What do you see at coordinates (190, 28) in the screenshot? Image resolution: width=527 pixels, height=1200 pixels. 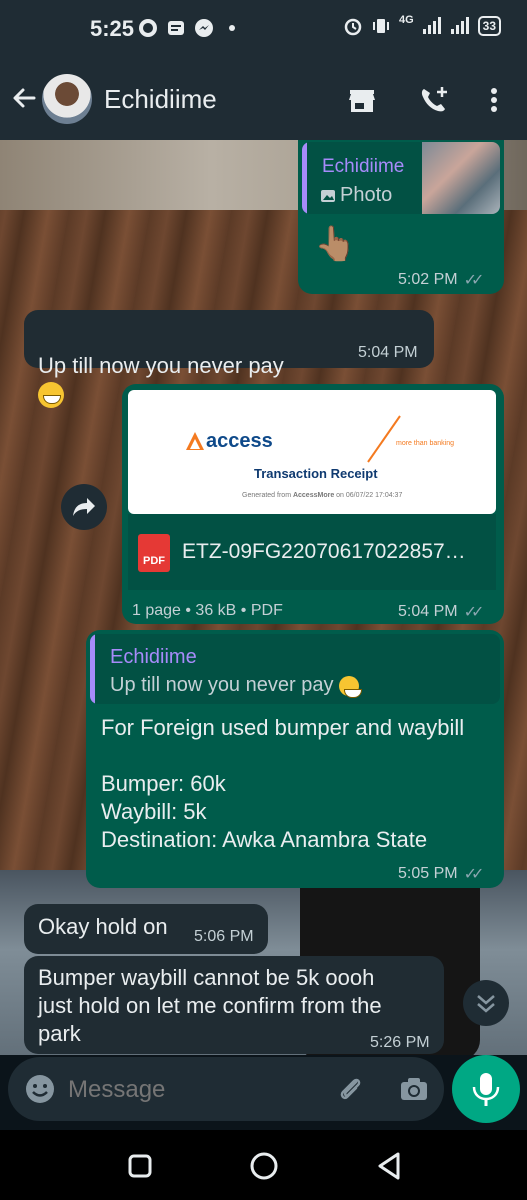 I see `status-notification-icons` at bounding box center [190, 28].